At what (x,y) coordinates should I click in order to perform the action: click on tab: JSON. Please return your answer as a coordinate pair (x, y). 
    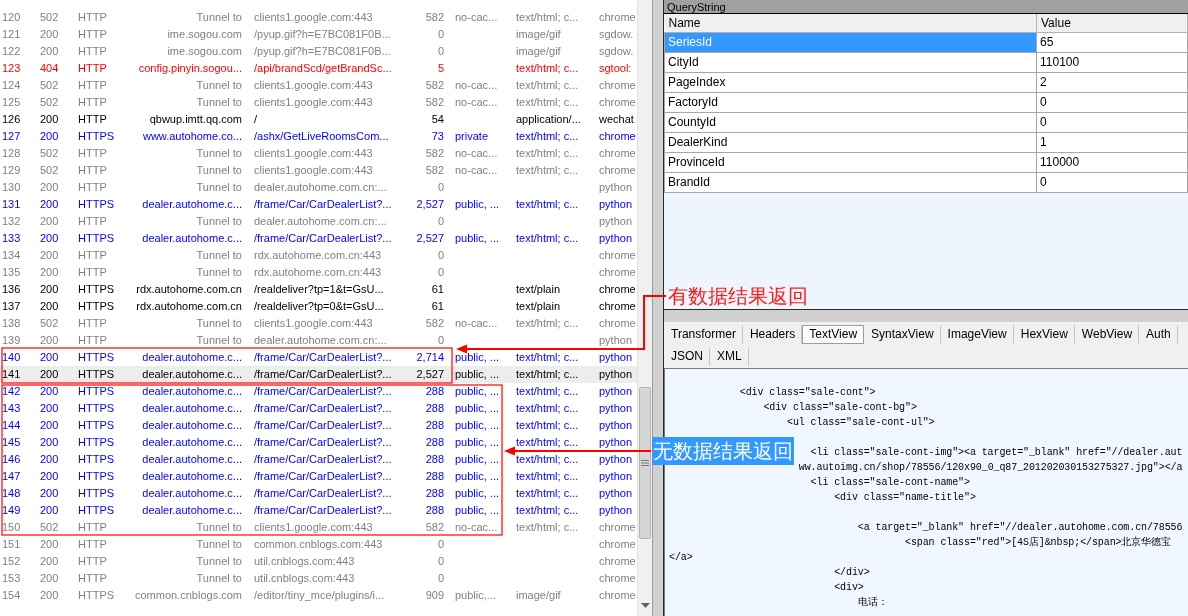
    Looking at the image, I should click on (687, 356).